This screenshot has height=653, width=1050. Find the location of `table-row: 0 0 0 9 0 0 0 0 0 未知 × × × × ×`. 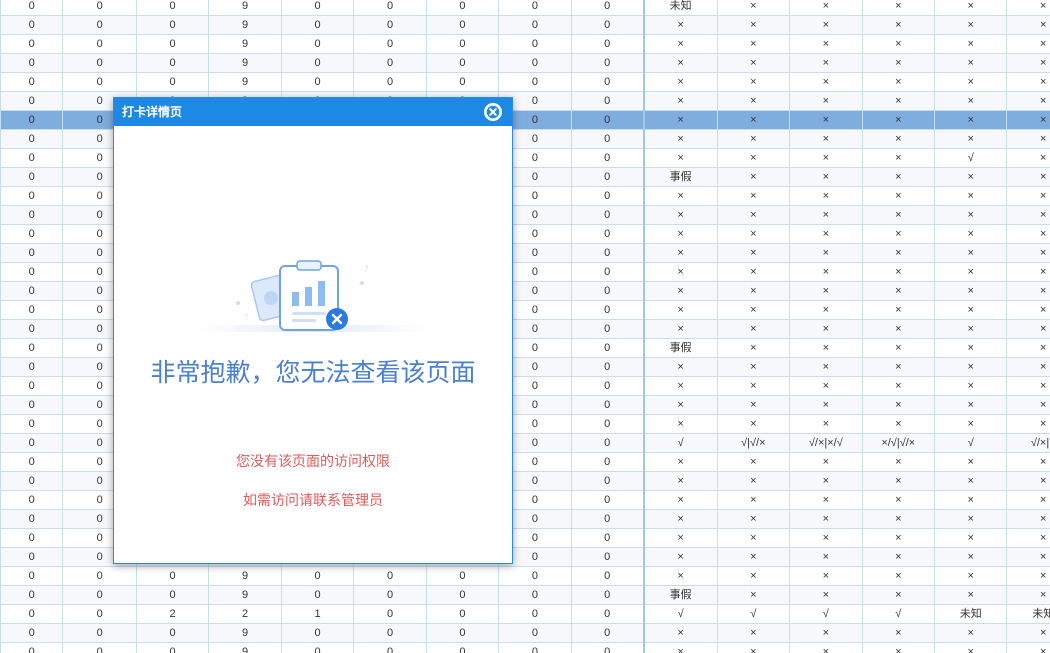

table-row: 0 0 0 9 0 0 0 0 0 未知 × × × × × is located at coordinates (525, 8).